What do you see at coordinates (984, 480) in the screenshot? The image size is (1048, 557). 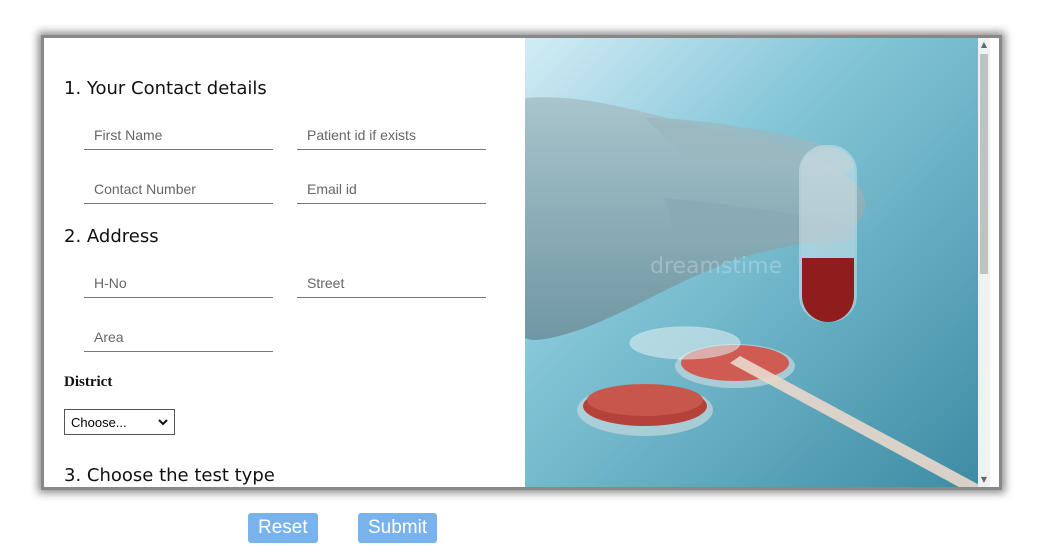 I see `scroll-down-icon: ▼` at bounding box center [984, 480].